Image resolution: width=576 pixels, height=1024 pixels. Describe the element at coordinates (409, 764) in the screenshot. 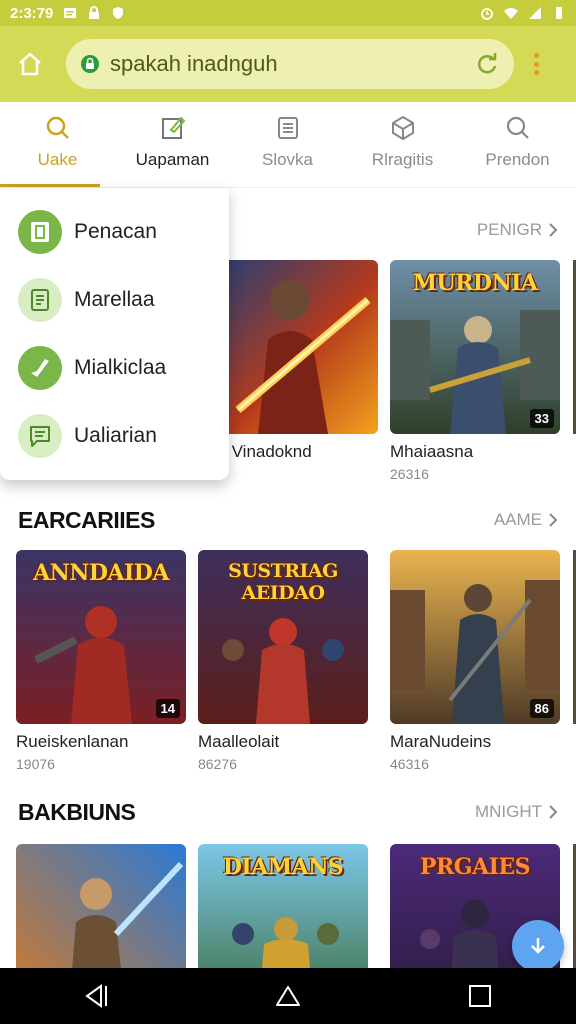

I see `game-count: 46316` at that location.